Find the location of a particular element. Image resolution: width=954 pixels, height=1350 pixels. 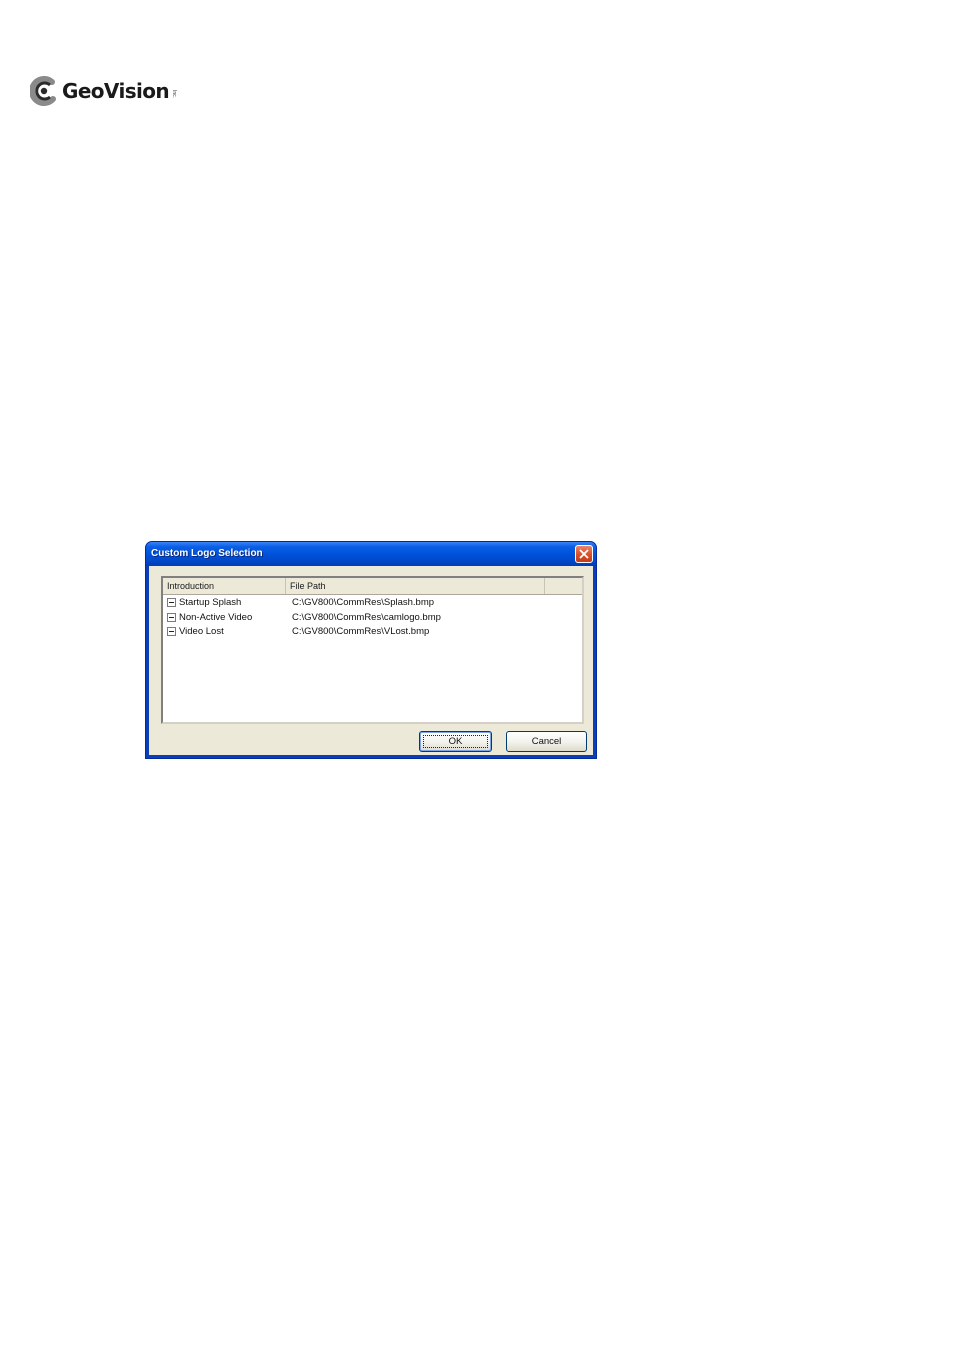

column-header-introduction: Introduction is located at coordinates (224, 586).